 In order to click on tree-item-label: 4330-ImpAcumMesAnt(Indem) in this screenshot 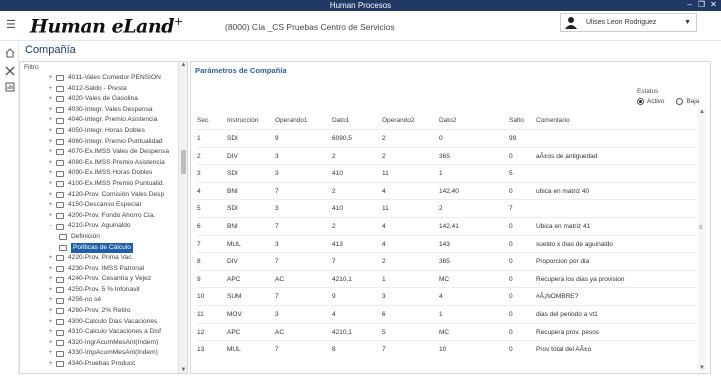, I will do `click(113, 353)`.